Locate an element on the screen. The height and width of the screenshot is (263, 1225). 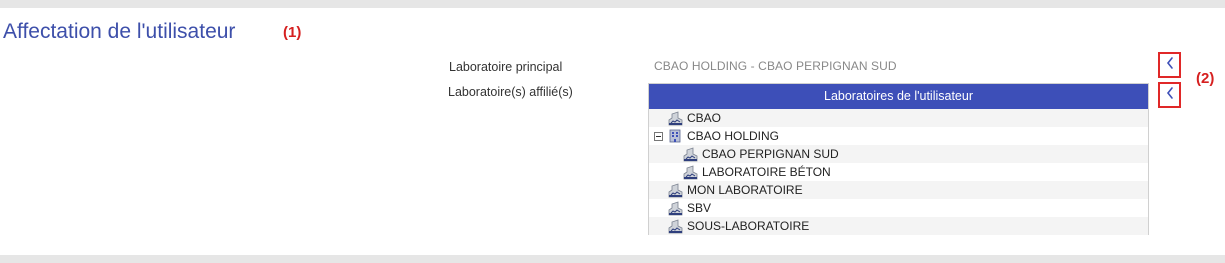
tree-item-laboratoire-beton: LABORATOIRE BÉTON is located at coordinates (898, 172).